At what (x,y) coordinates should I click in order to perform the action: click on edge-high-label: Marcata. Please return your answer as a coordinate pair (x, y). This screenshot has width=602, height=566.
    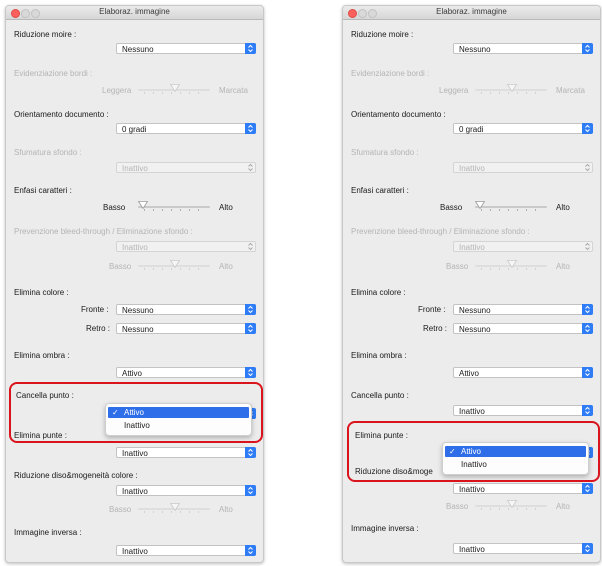
    Looking at the image, I should click on (570, 90).